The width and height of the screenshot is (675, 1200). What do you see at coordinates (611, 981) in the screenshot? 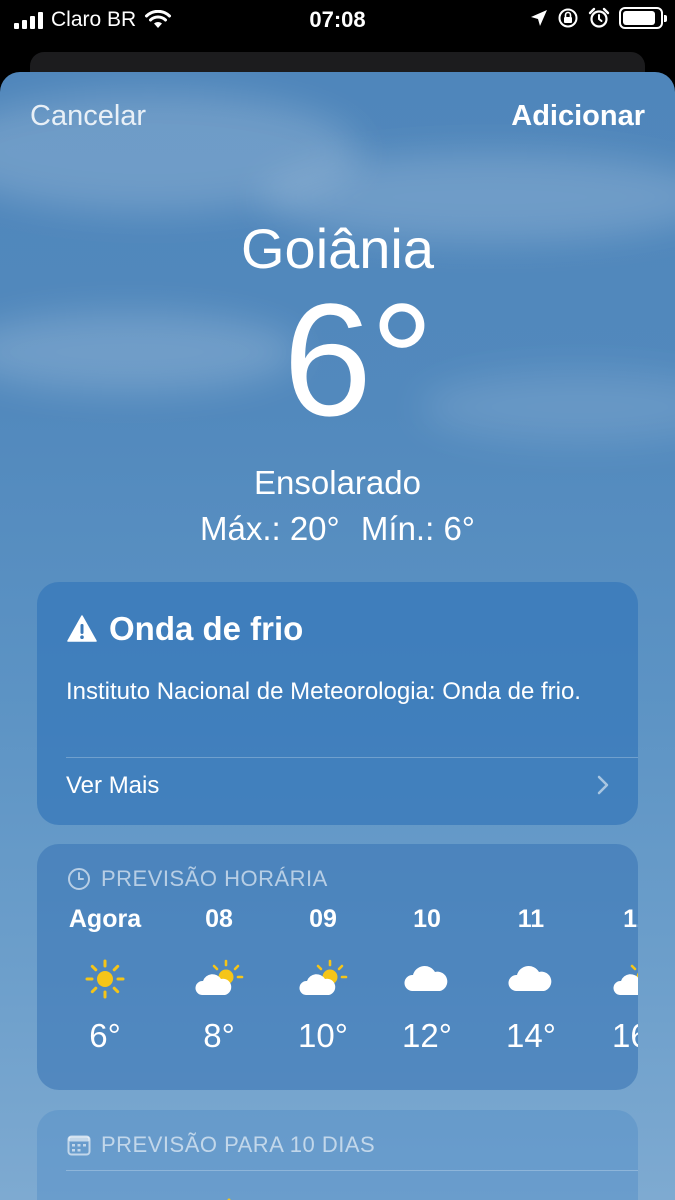
I see `hour-item: 12 16°` at bounding box center [611, 981].